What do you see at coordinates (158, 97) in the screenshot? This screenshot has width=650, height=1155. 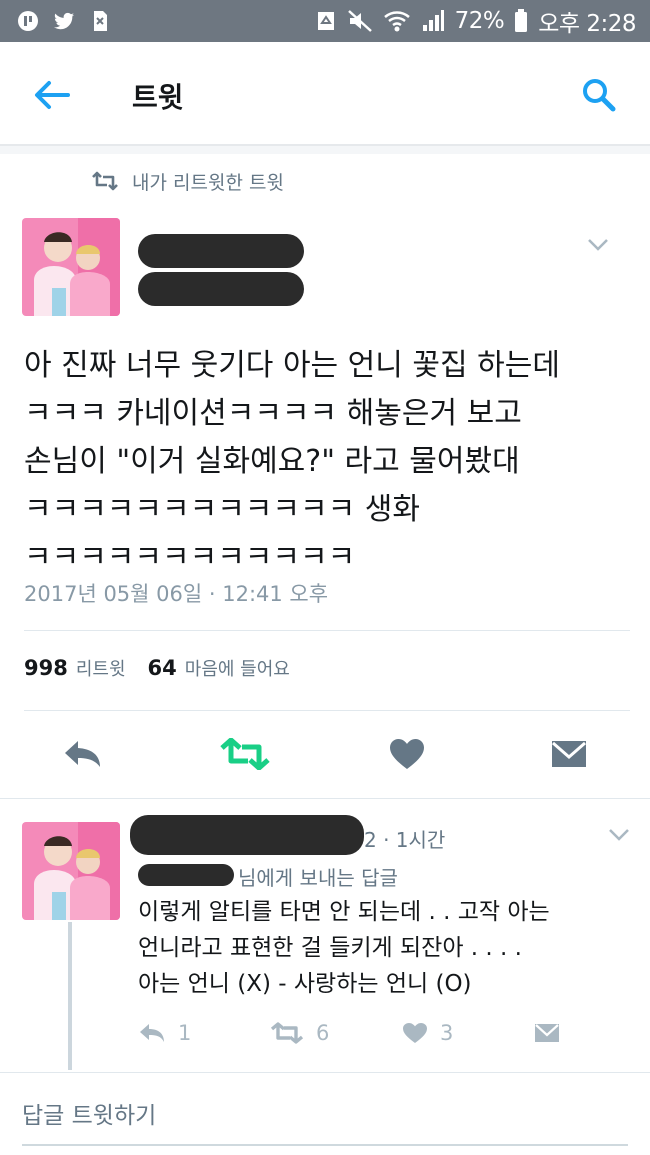 I see `page-title: 트윗` at bounding box center [158, 97].